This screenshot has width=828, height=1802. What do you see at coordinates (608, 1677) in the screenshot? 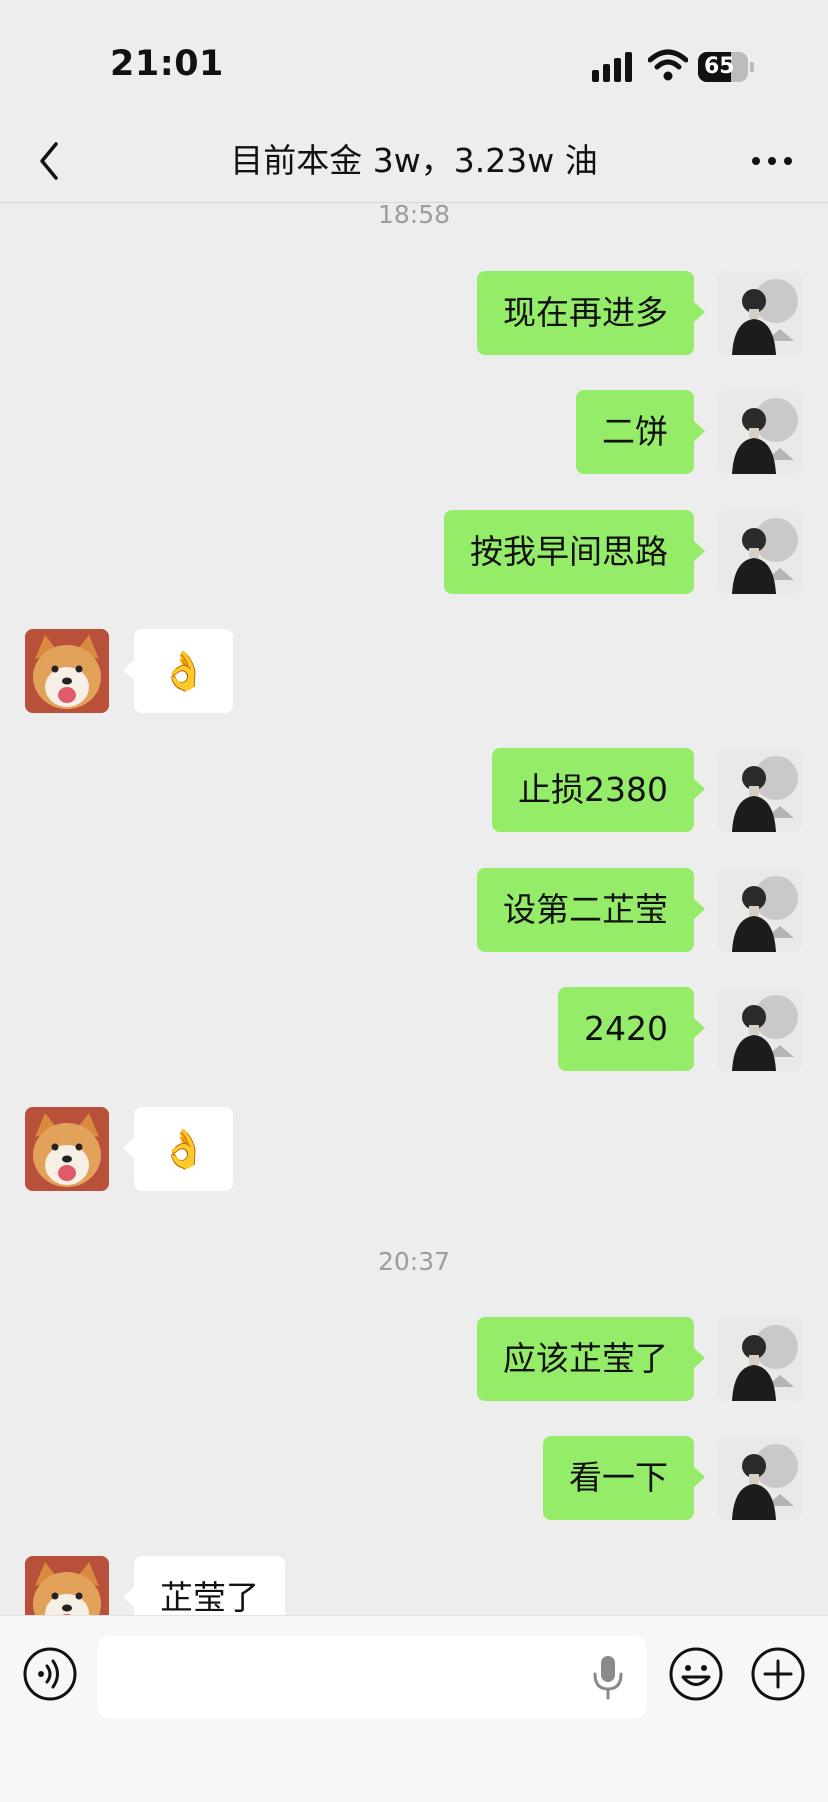
I see `microphone-icon` at bounding box center [608, 1677].